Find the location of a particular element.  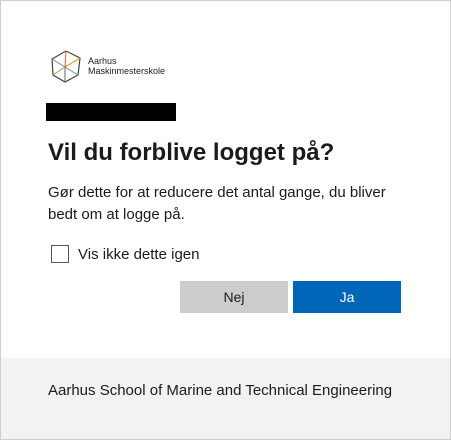

organization-logo: Aarhus Maskinmesterskole is located at coordinates (106, 66).